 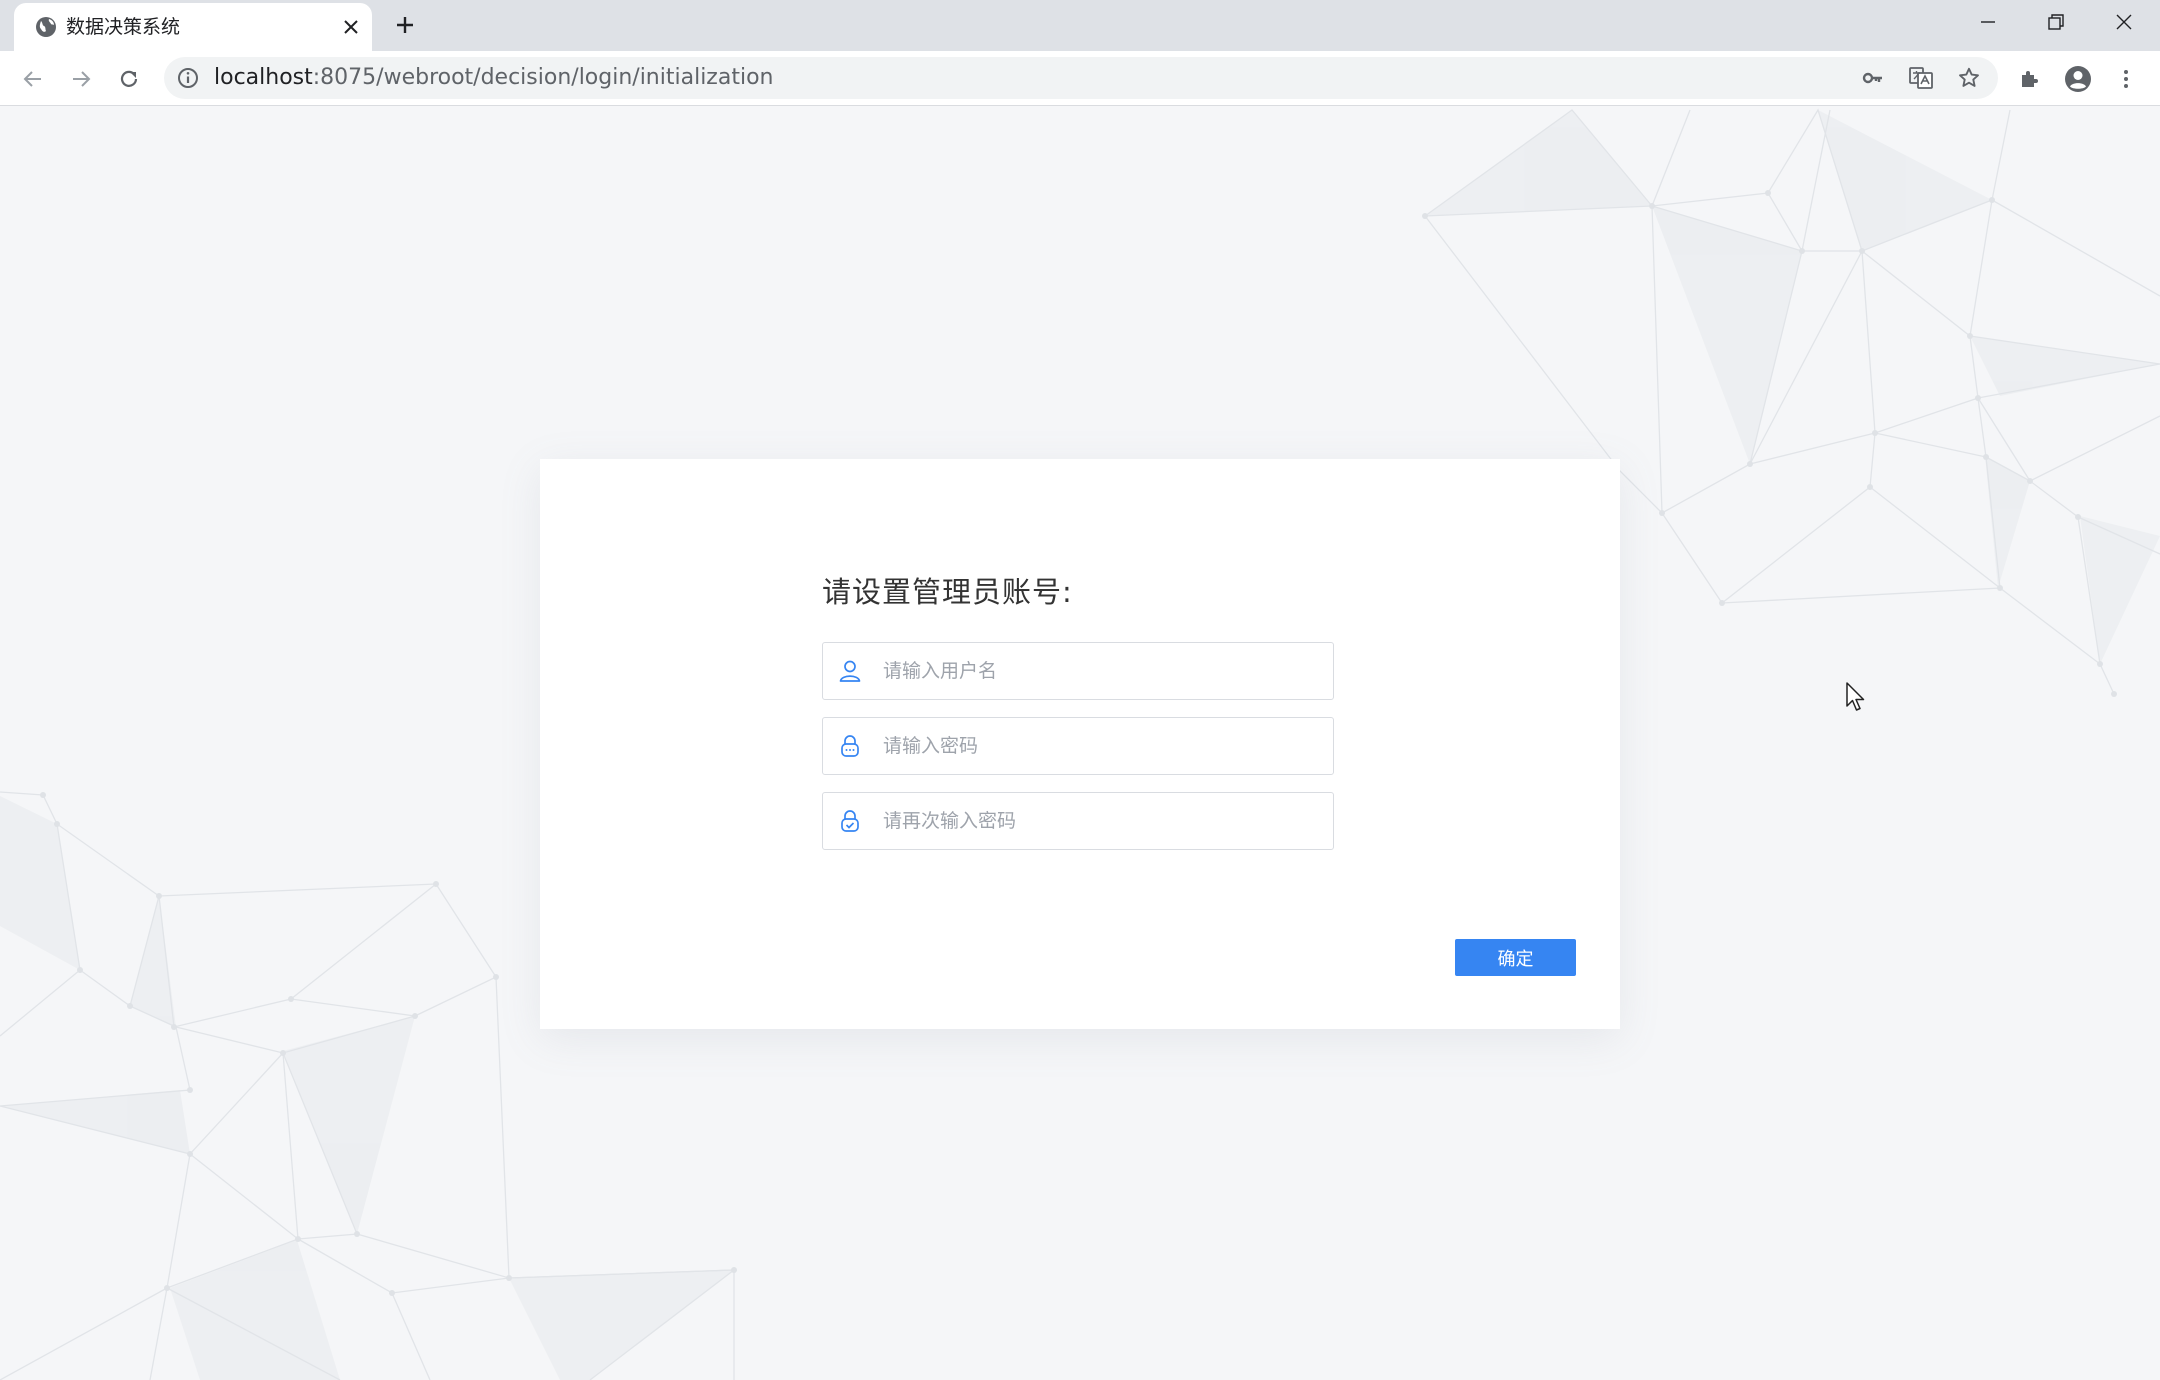 I want to click on plus-icon, so click(x=405, y=25).